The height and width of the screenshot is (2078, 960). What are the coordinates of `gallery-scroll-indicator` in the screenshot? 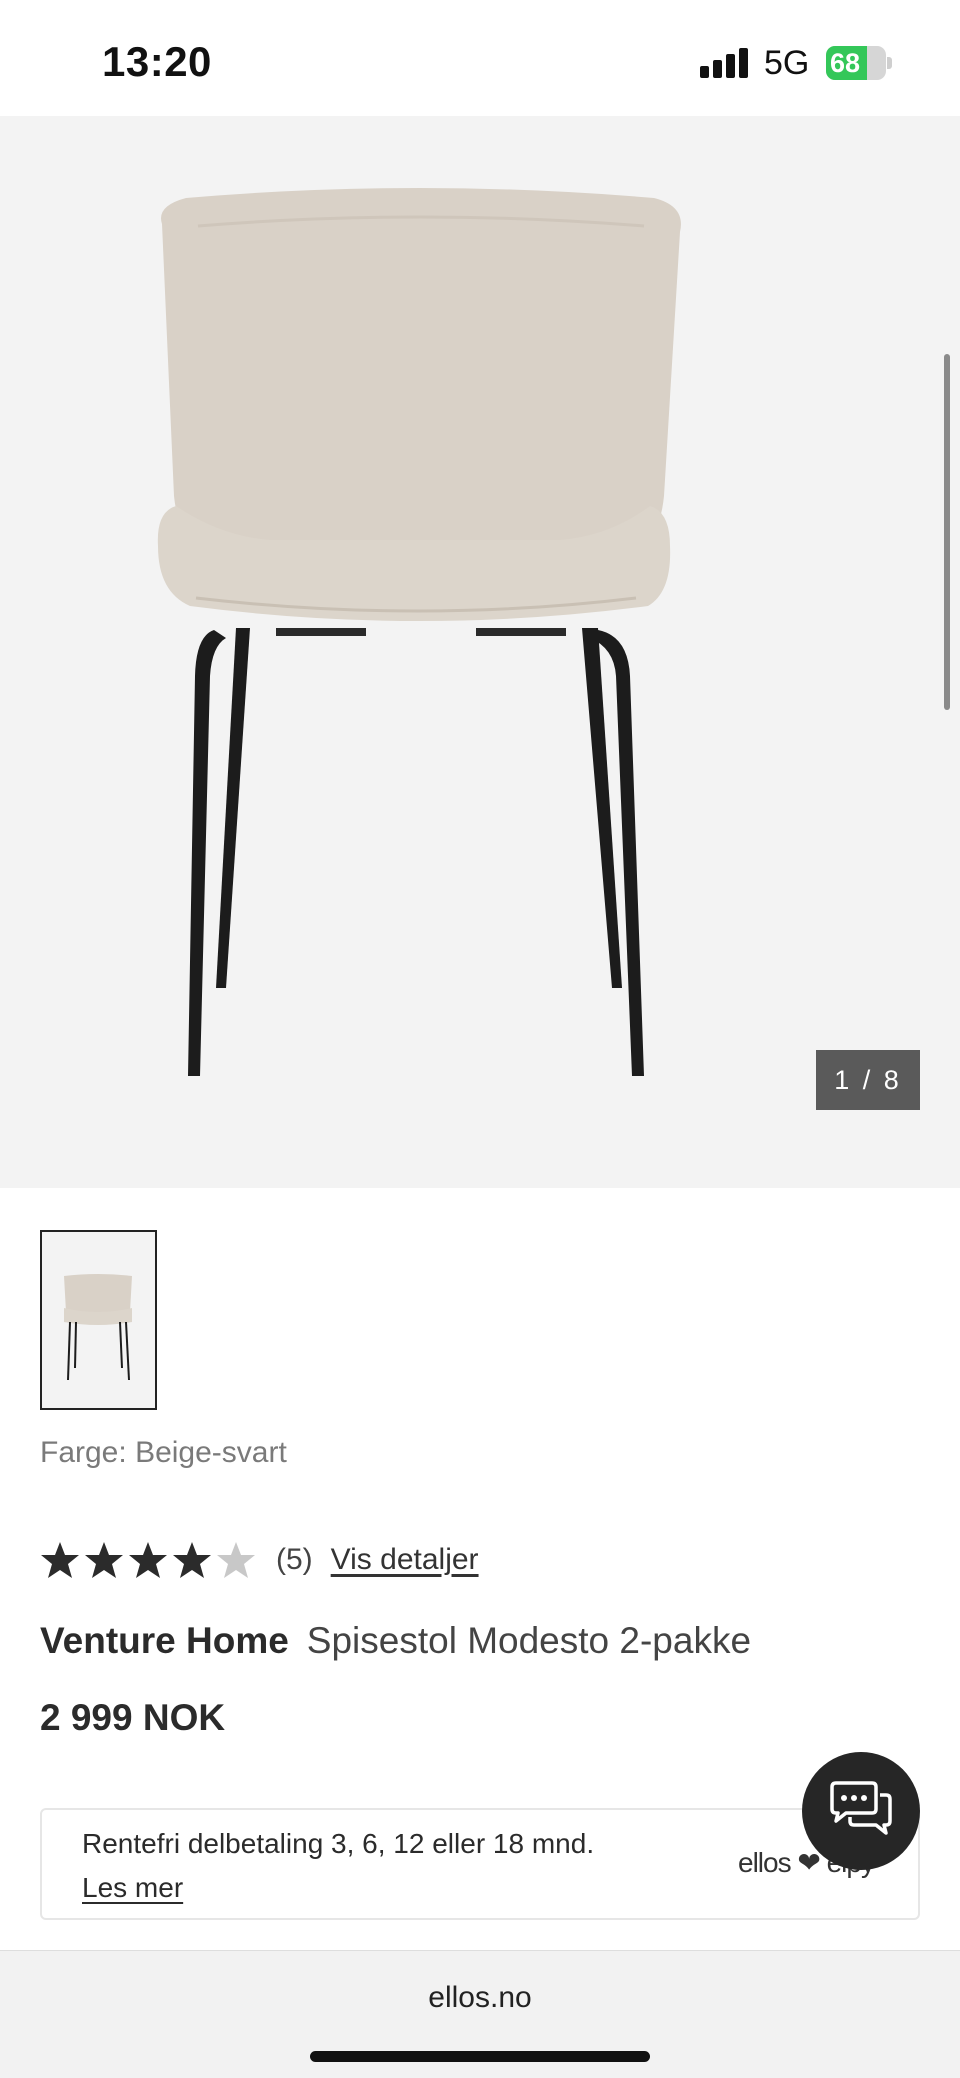 It's located at (947, 532).